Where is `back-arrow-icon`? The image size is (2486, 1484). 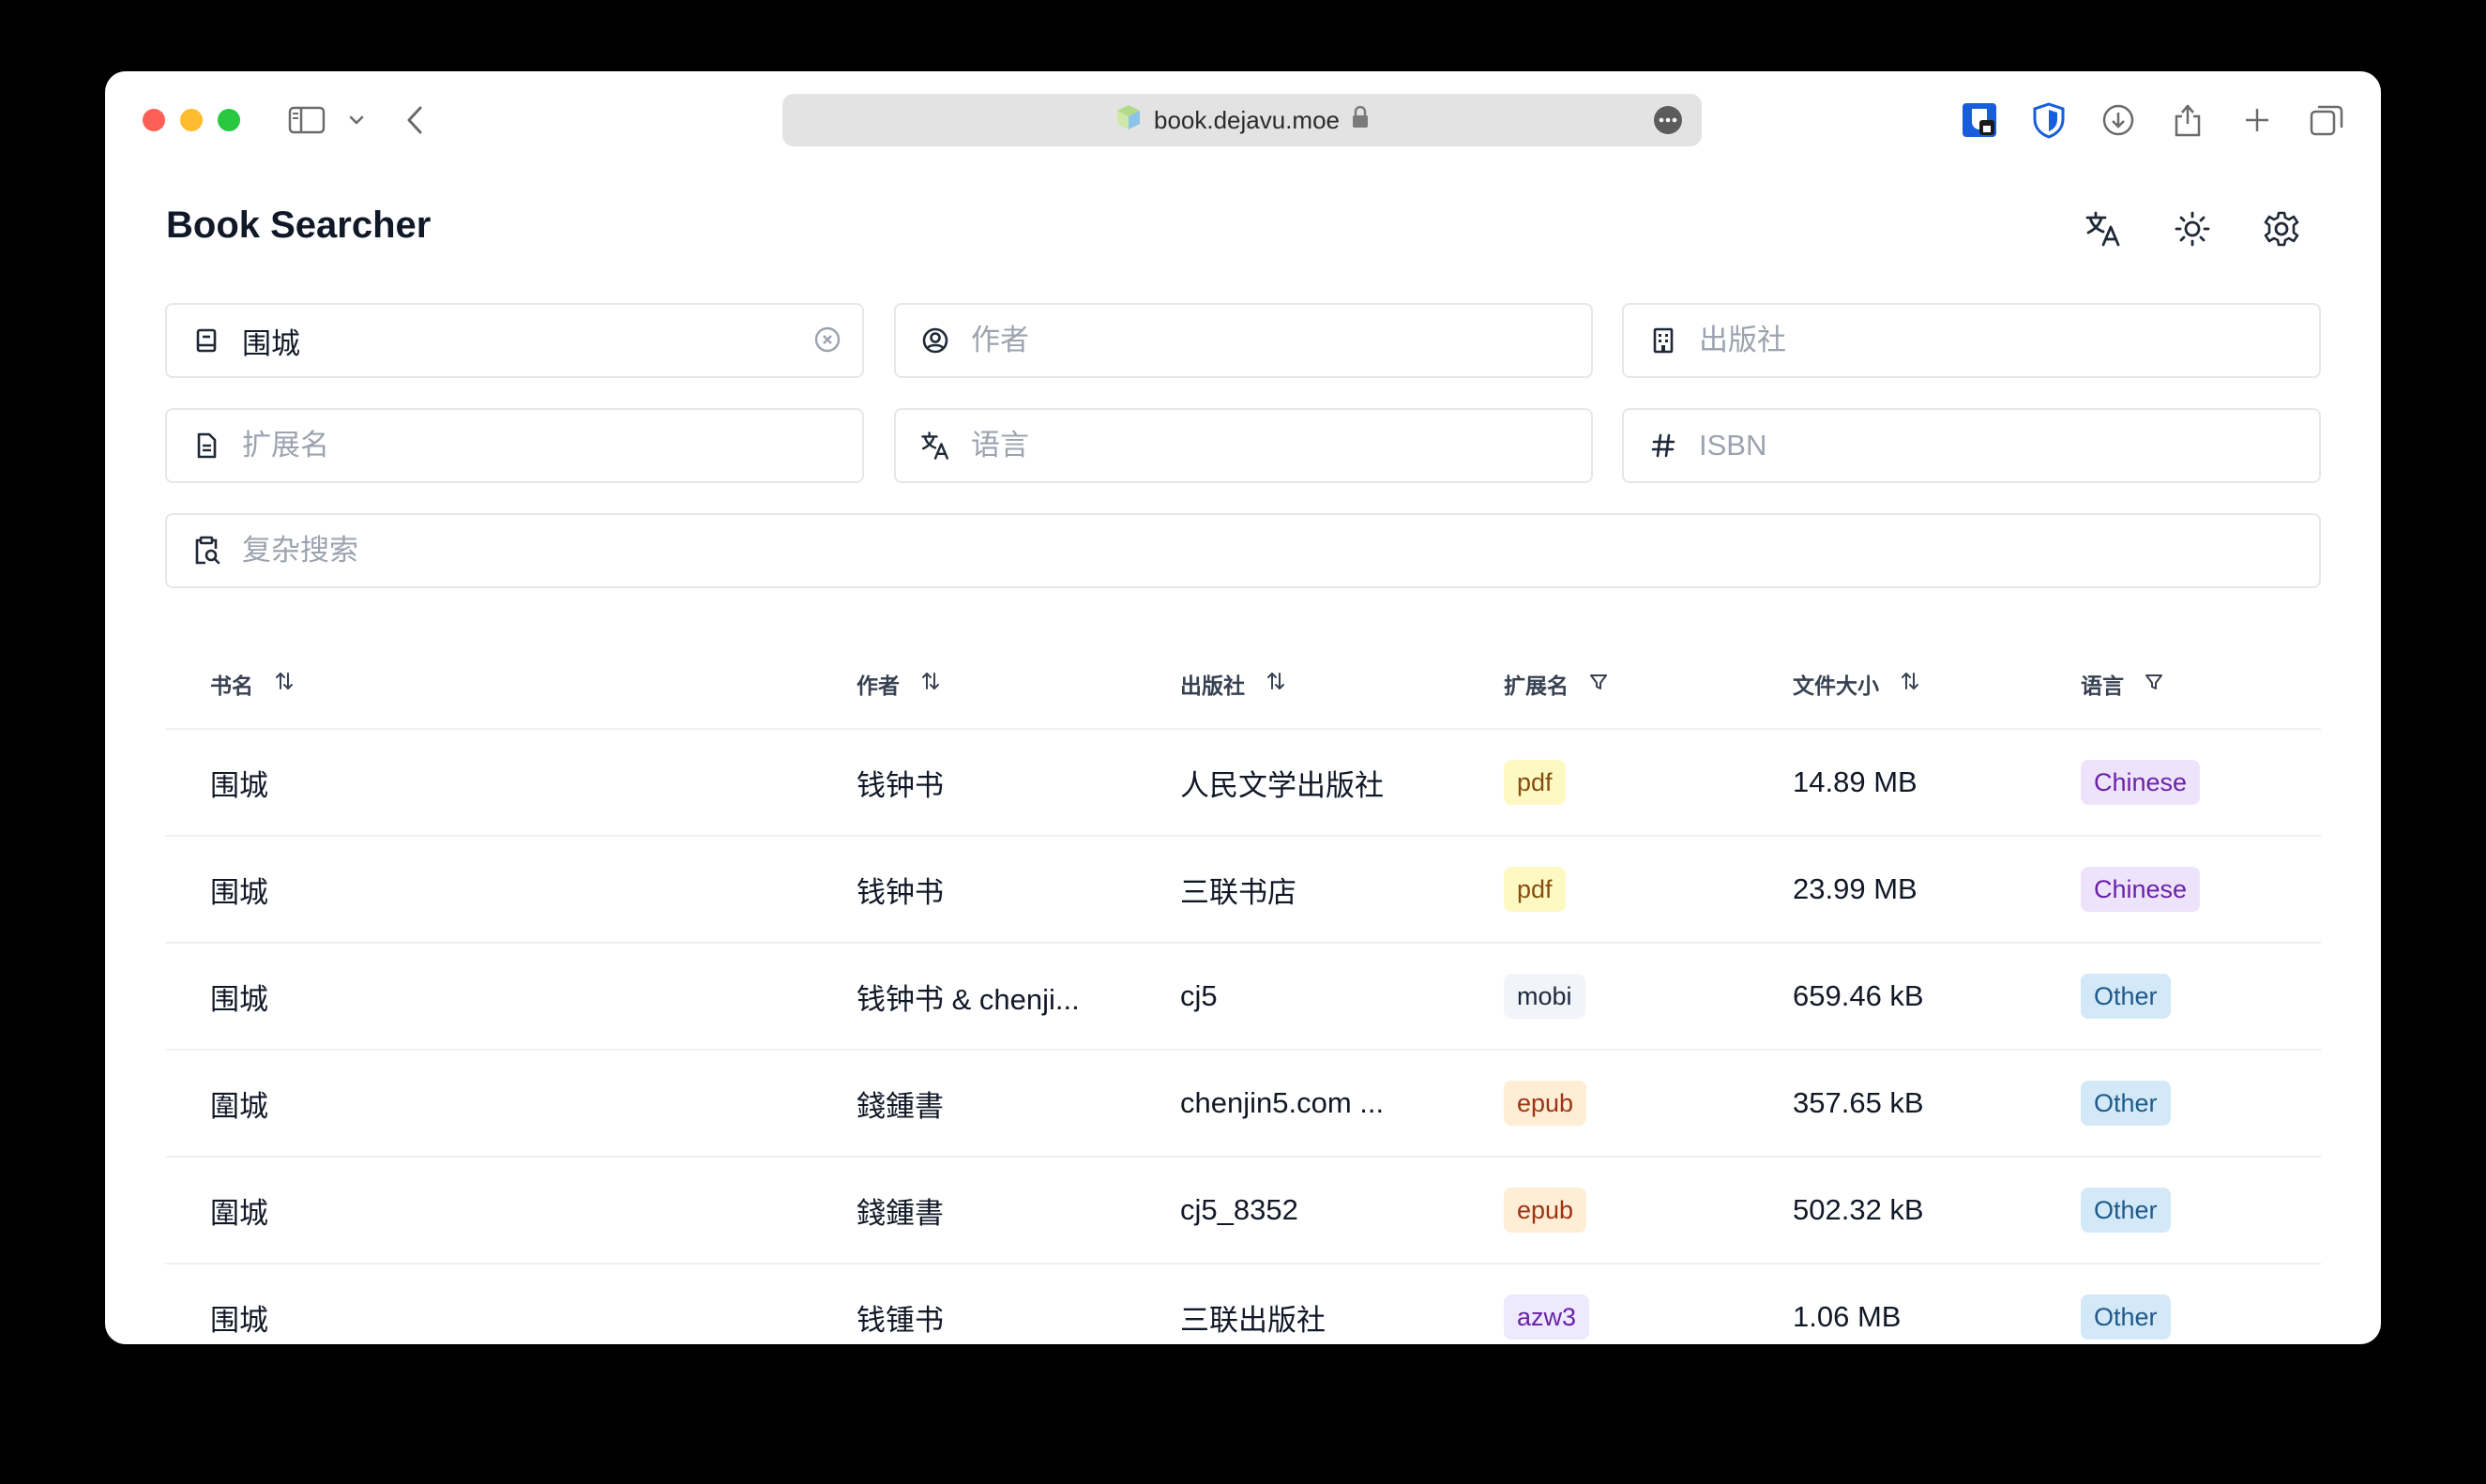
back-arrow-icon is located at coordinates (415, 120).